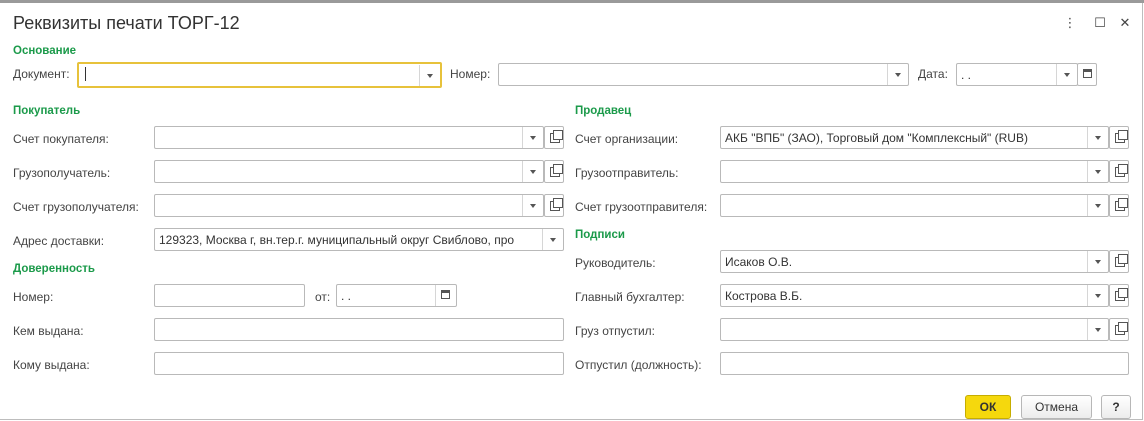 The height and width of the screenshot is (421, 1144). Describe the element at coordinates (41, 74) in the screenshot. I see `document-label: Документ:` at that location.